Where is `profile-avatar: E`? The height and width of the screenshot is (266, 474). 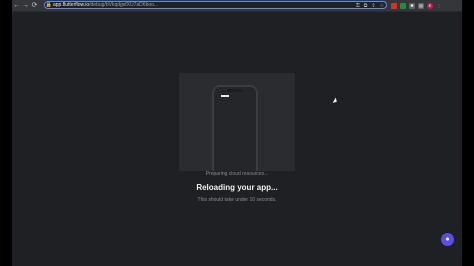
profile-avatar: E is located at coordinates (430, 5).